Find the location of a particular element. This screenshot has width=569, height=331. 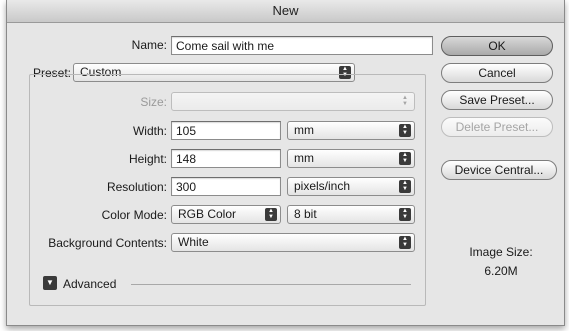

height-unit-popup: mm ▲ ▼ is located at coordinates (351, 158).